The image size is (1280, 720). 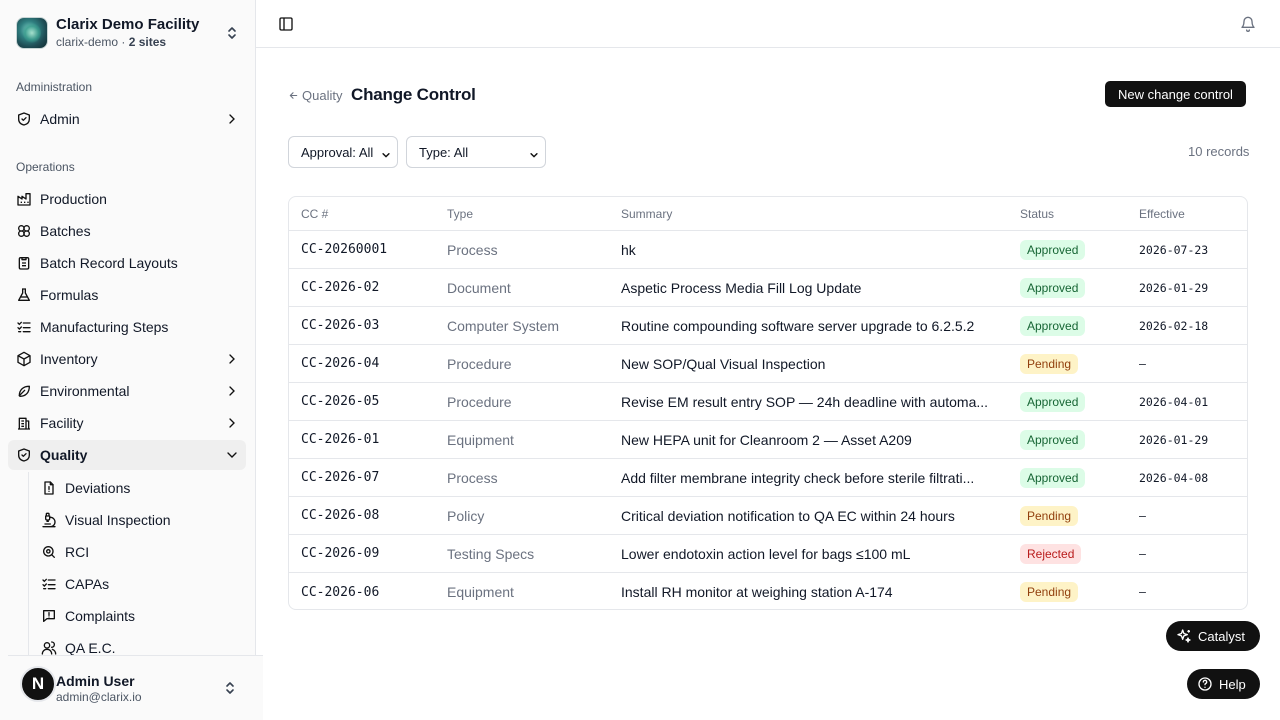 What do you see at coordinates (24, 263) in the screenshot?
I see `clipboard-icon` at bounding box center [24, 263].